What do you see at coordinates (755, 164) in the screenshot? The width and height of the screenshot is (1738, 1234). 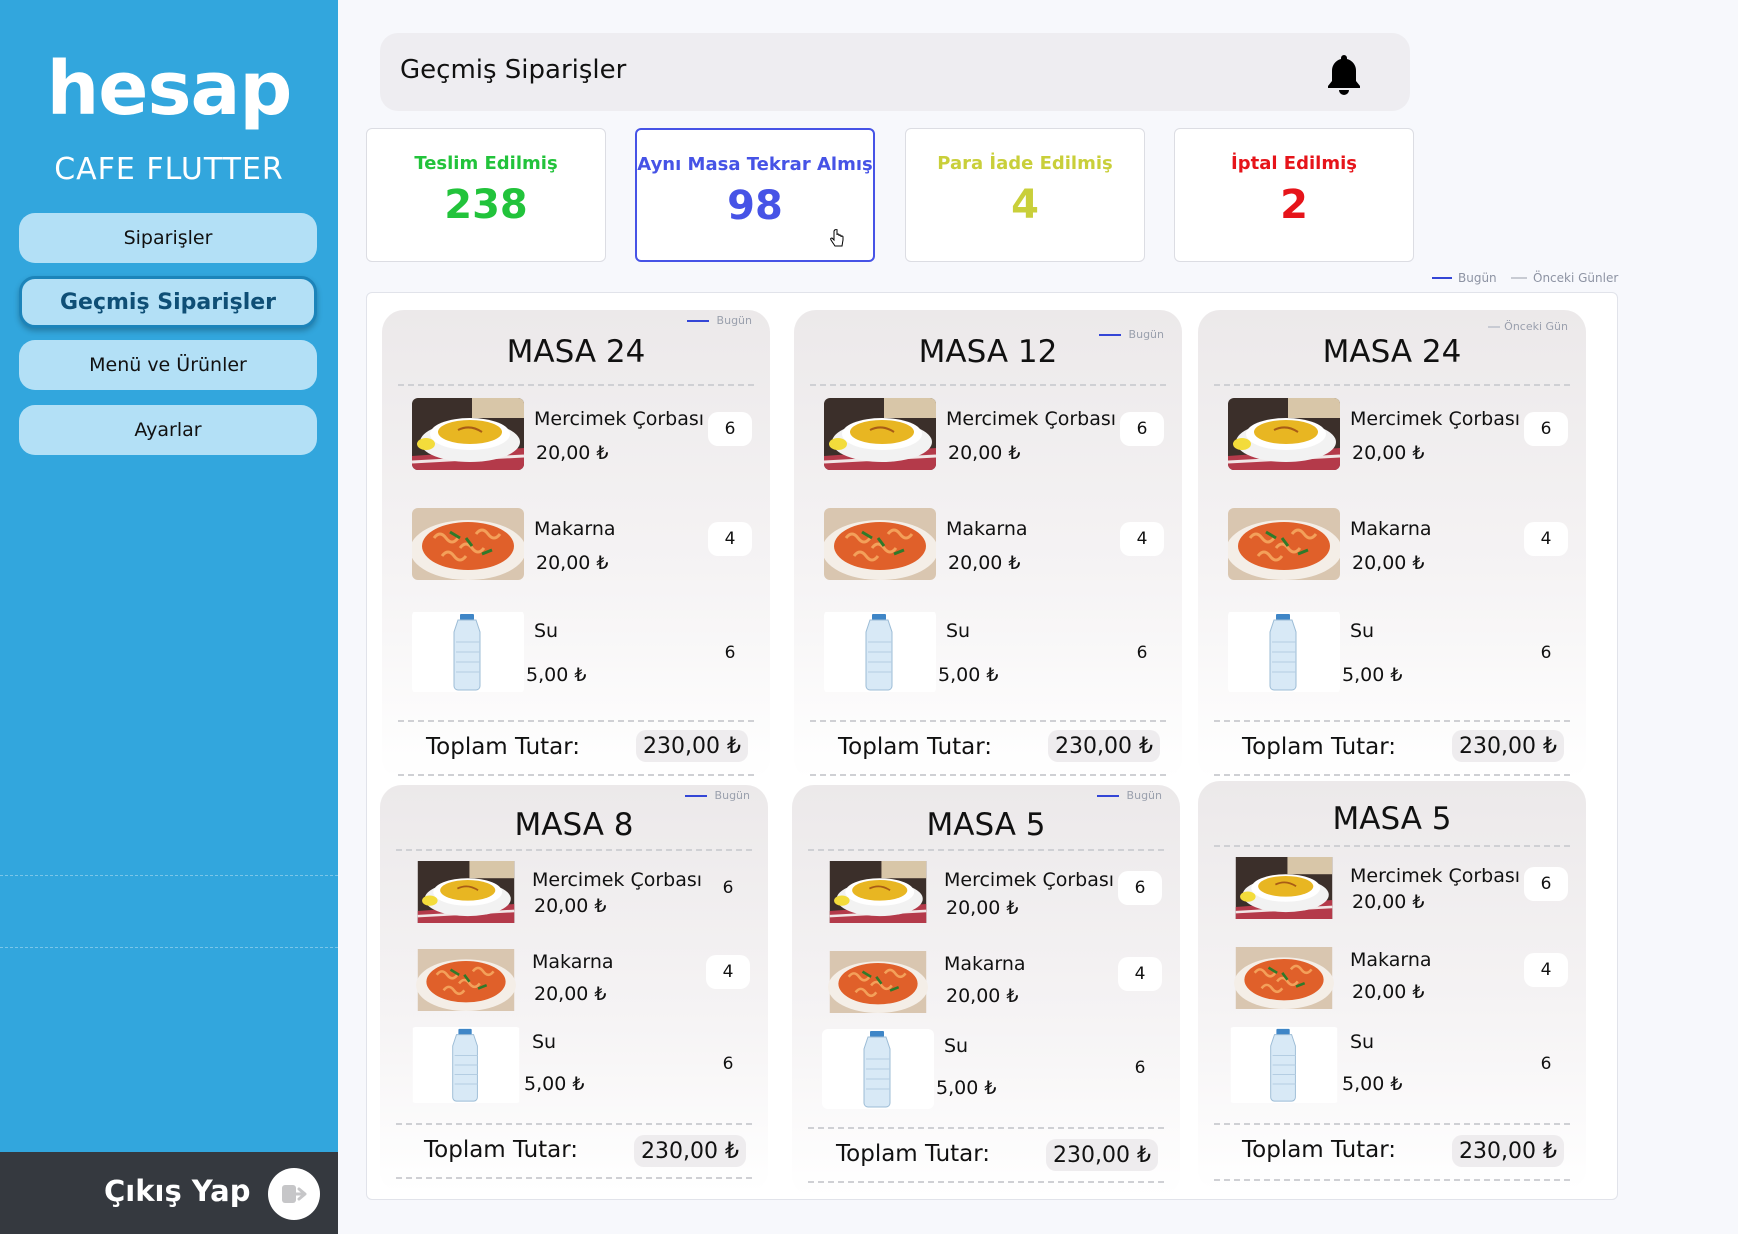 I see `stat-label: Aynı Masa Tekrar Almış` at bounding box center [755, 164].